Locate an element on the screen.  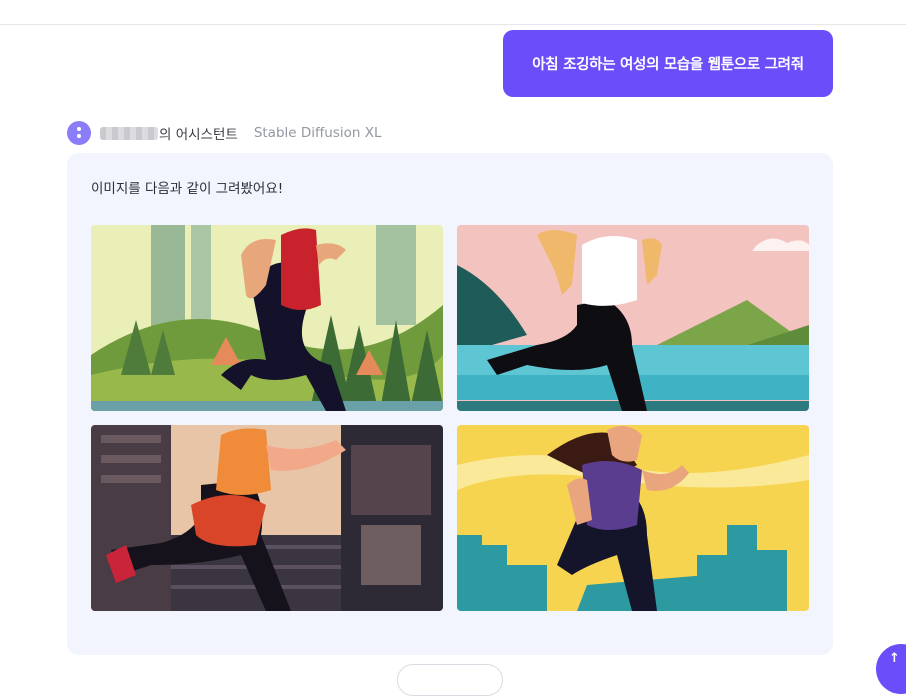
header-divider is located at coordinates (453, 24).